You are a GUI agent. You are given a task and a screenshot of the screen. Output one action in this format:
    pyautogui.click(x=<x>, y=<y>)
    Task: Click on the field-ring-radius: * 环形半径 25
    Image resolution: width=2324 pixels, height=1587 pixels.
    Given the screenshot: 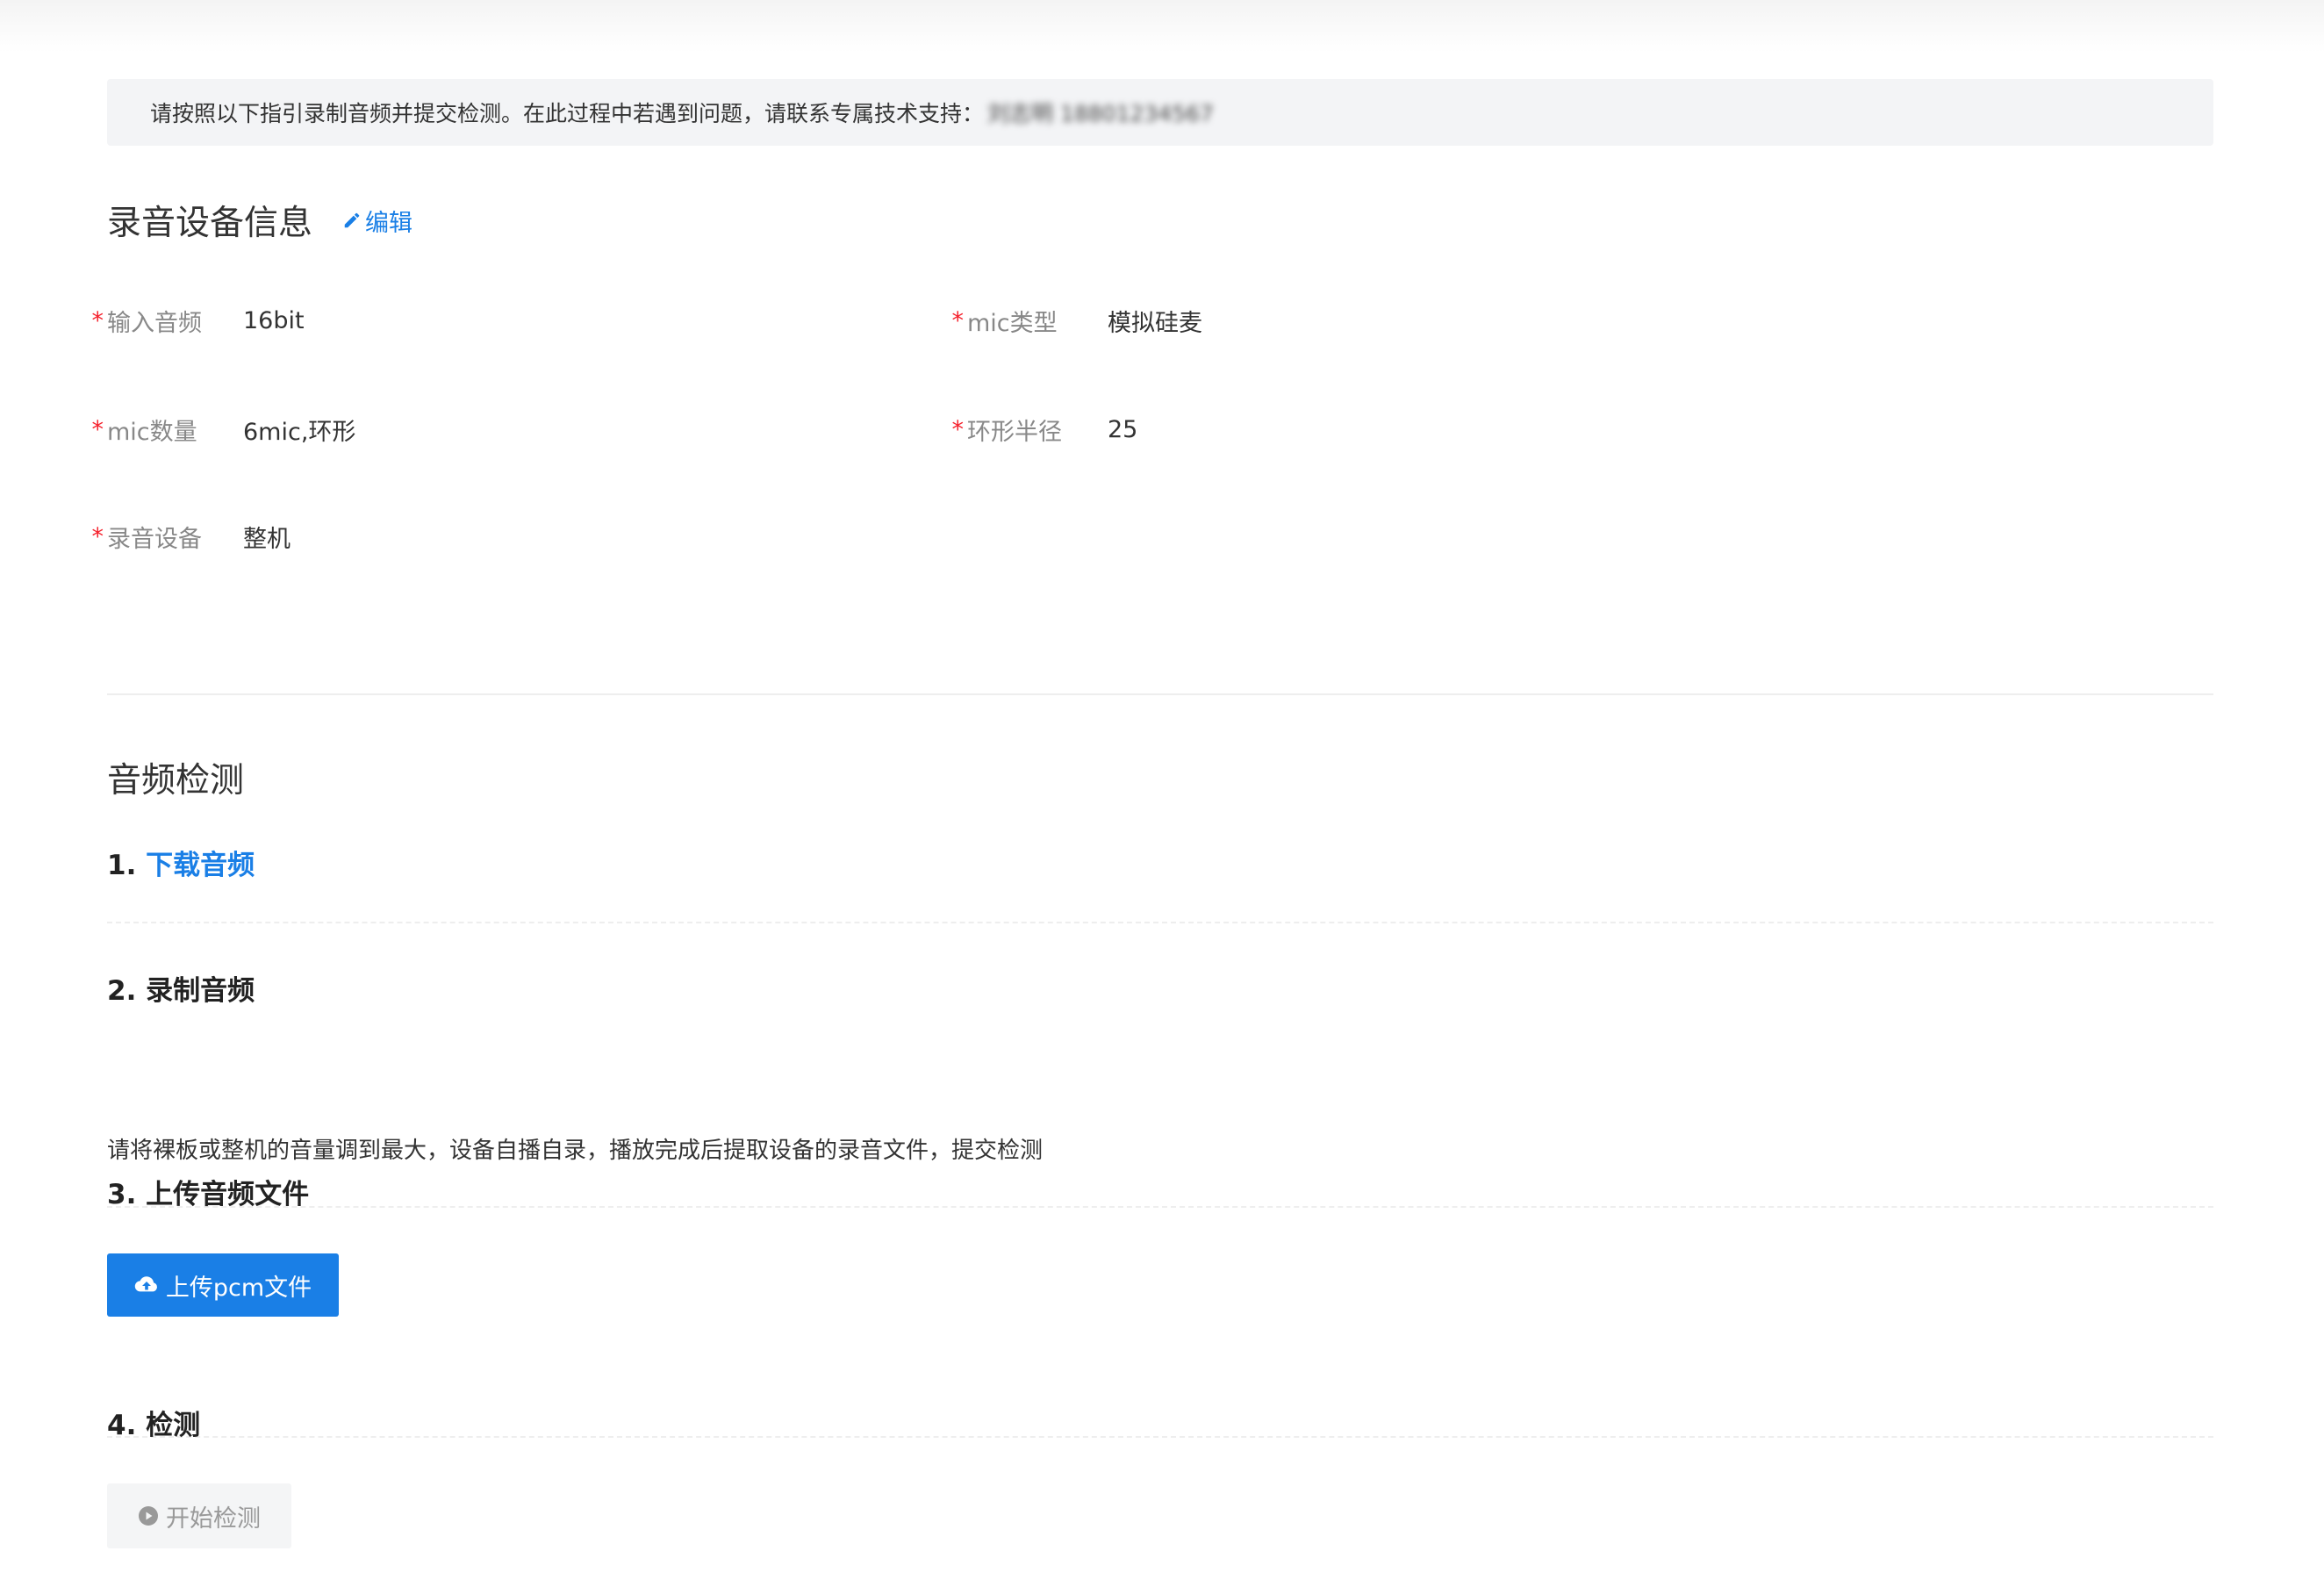 What is the action you would take?
    pyautogui.click(x=1042, y=430)
    